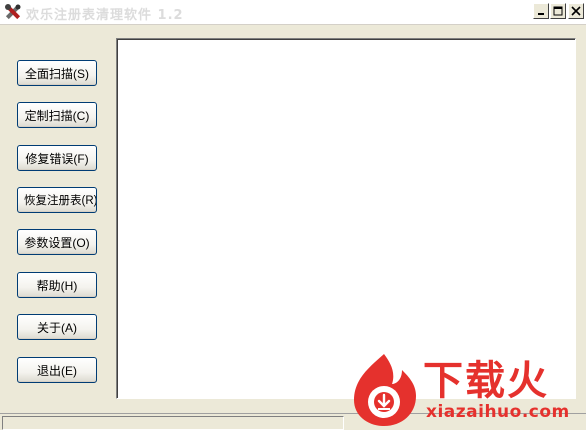  I want to click on help-button: 帮助(H), so click(57, 285).